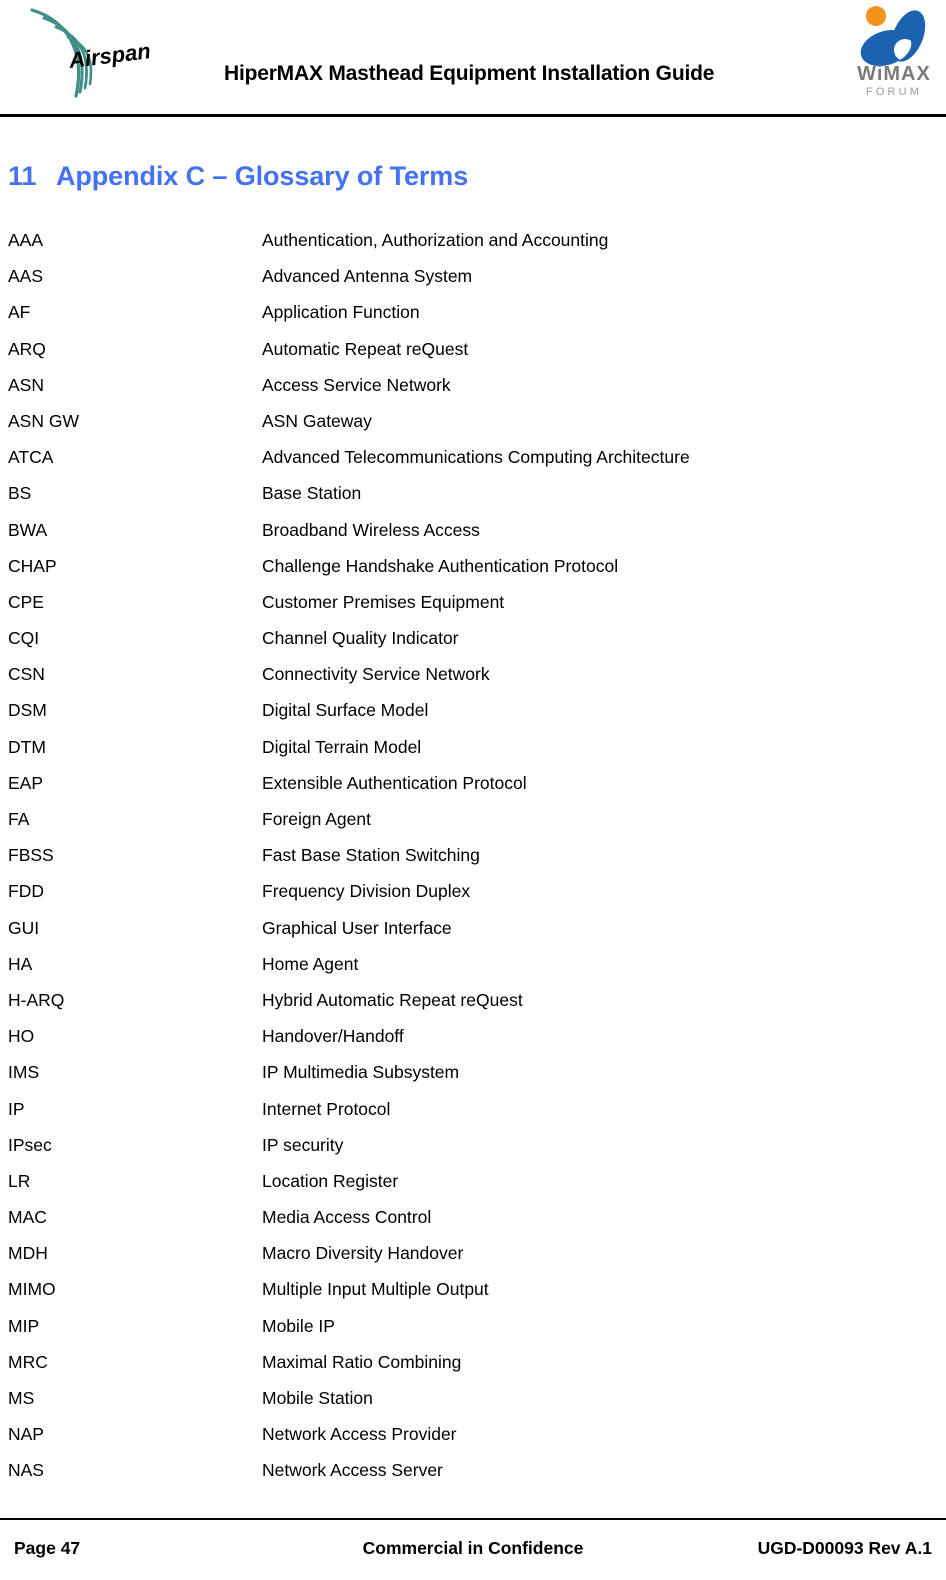 The width and height of the screenshot is (946, 1580). Describe the element at coordinates (26, 891) in the screenshot. I see `glossary-term: FDD` at that location.